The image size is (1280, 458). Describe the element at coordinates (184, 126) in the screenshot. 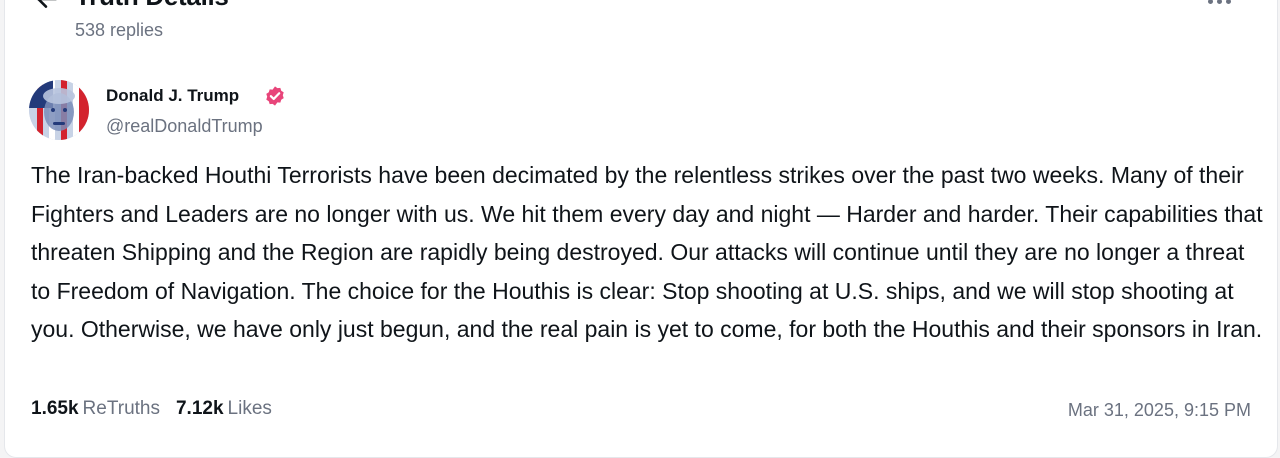

I see `author-handle: @realDonaldTrump` at that location.